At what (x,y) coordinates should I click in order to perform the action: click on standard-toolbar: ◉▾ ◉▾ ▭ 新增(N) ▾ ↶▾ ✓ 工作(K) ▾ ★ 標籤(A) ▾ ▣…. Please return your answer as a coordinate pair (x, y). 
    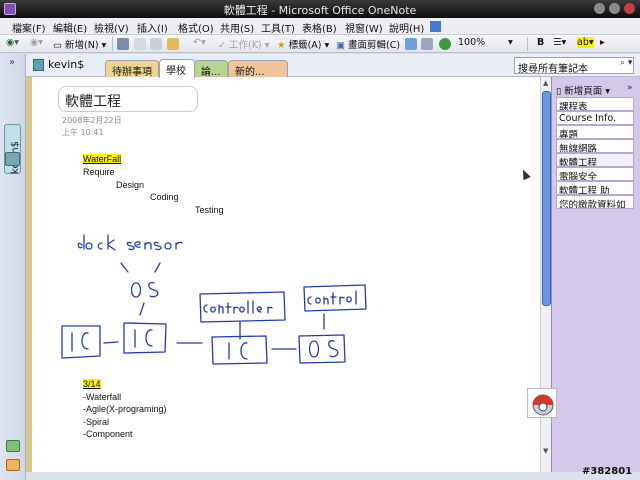
    Looking at the image, I should click on (320, 44).